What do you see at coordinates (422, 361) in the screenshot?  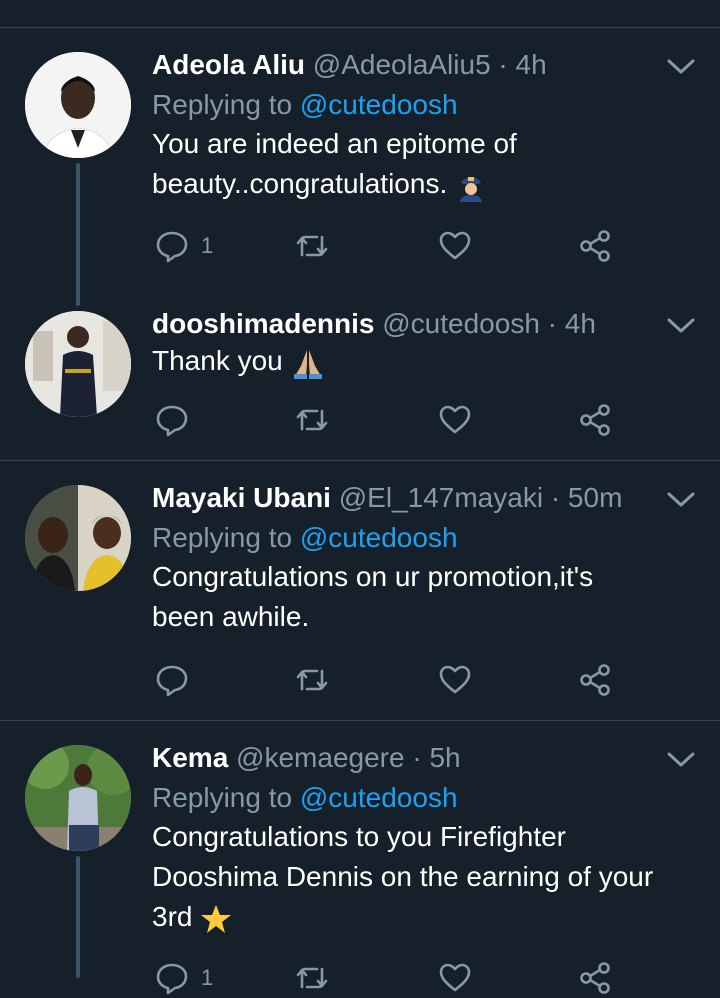 I see `tweet-text: Thank you` at bounding box center [422, 361].